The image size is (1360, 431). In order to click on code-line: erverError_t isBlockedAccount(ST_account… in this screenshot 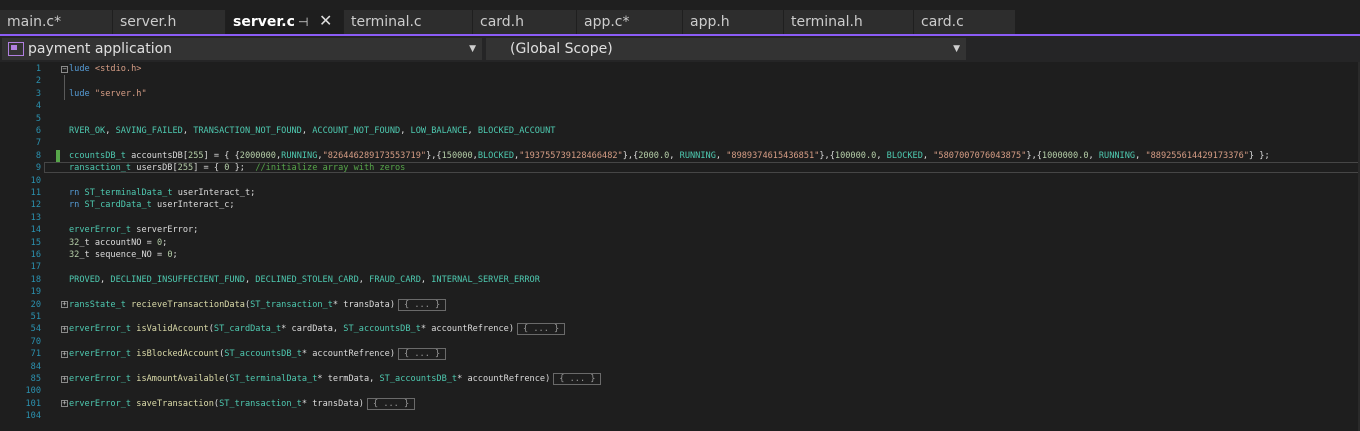, I will do `click(258, 354)`.